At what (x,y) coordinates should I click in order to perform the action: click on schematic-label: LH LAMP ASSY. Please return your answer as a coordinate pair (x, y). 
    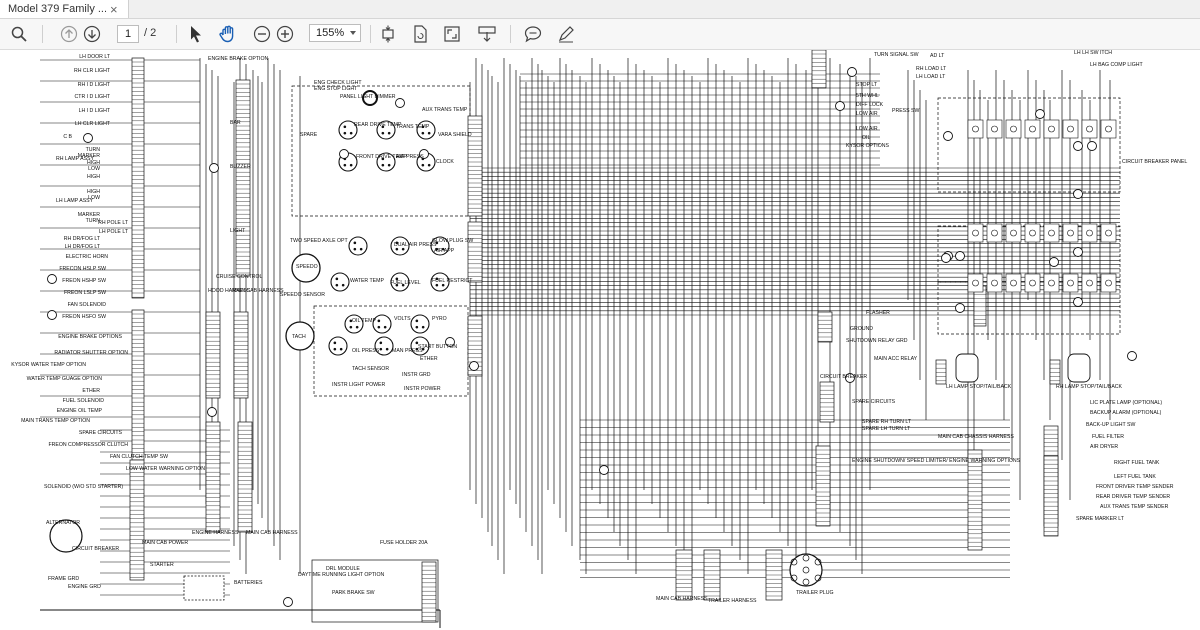
    Looking at the image, I should click on (75, 201).